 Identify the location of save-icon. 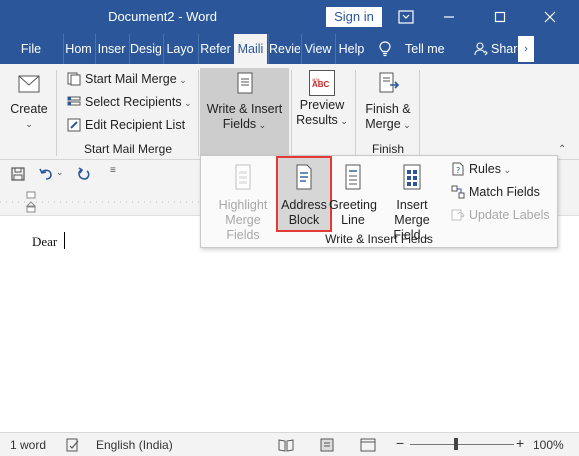
(18, 174).